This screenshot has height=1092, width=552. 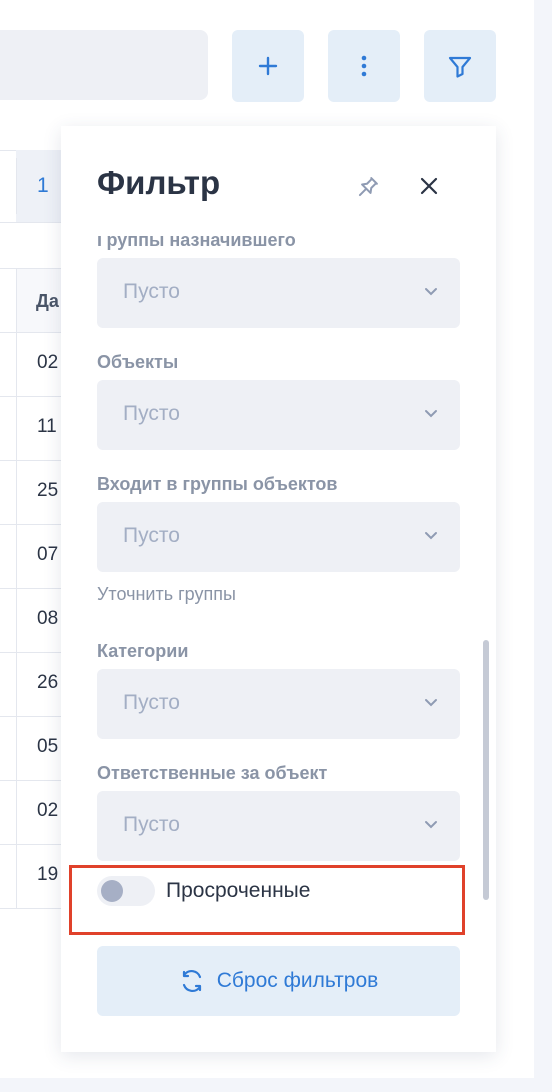 I want to click on reset-filters-button: Сброс фильтров, so click(x=278, y=981).